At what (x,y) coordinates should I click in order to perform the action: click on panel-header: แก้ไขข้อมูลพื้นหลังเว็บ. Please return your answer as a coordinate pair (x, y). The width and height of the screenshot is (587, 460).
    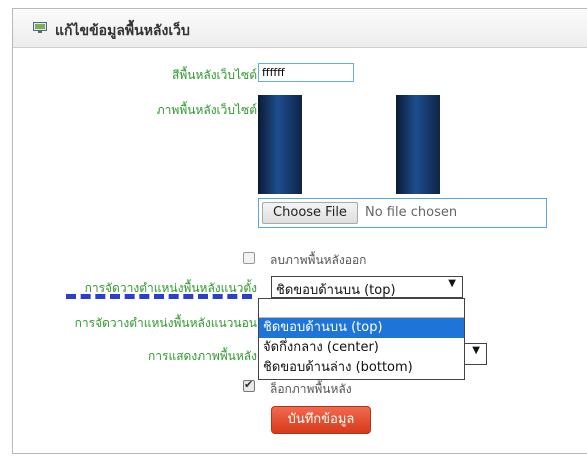
    Looking at the image, I should click on (300, 28).